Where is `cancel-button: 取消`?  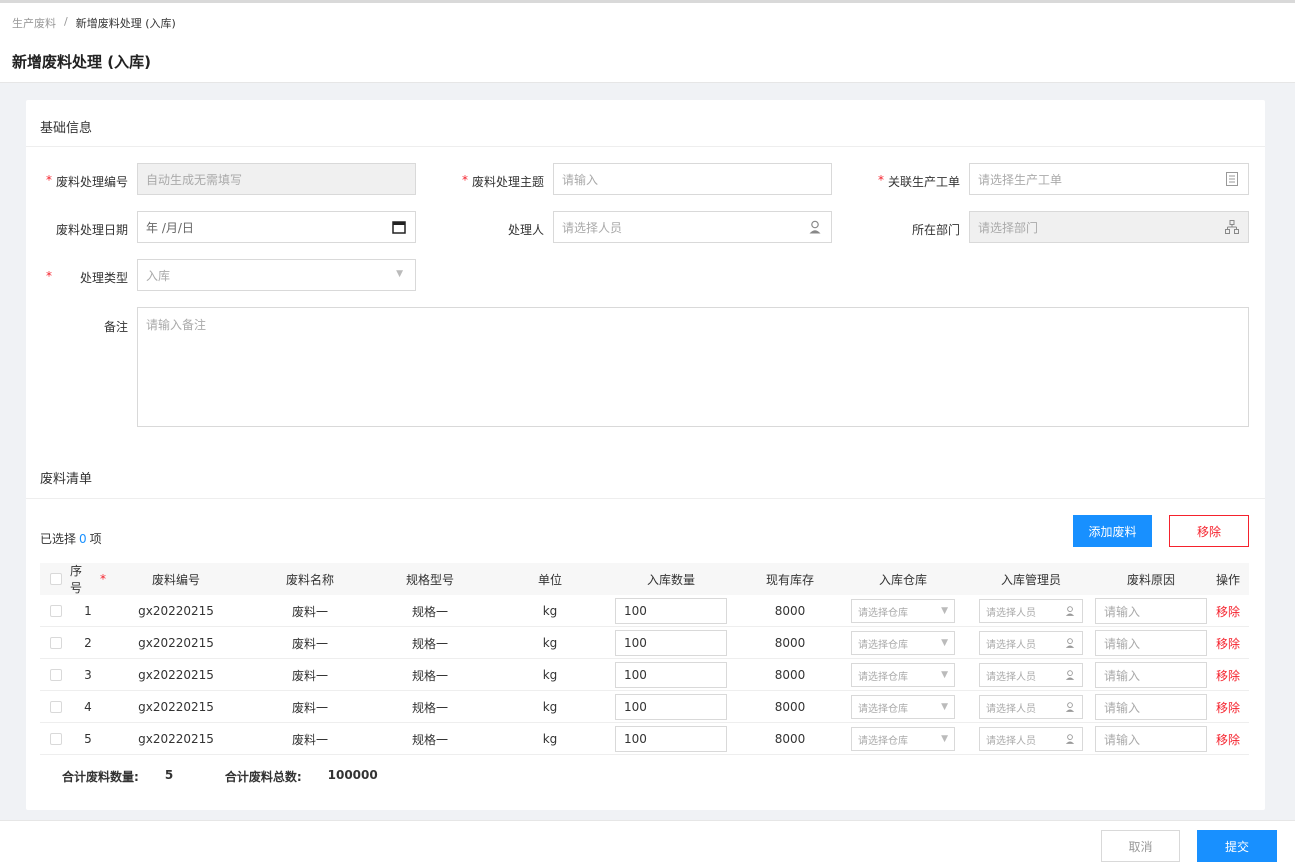
cancel-button: 取消 is located at coordinates (1140, 846).